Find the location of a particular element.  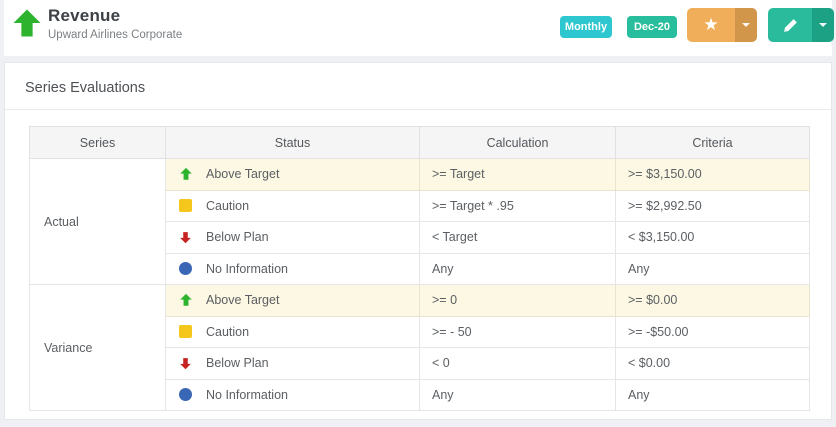

page-title: Revenue is located at coordinates (84, 15).